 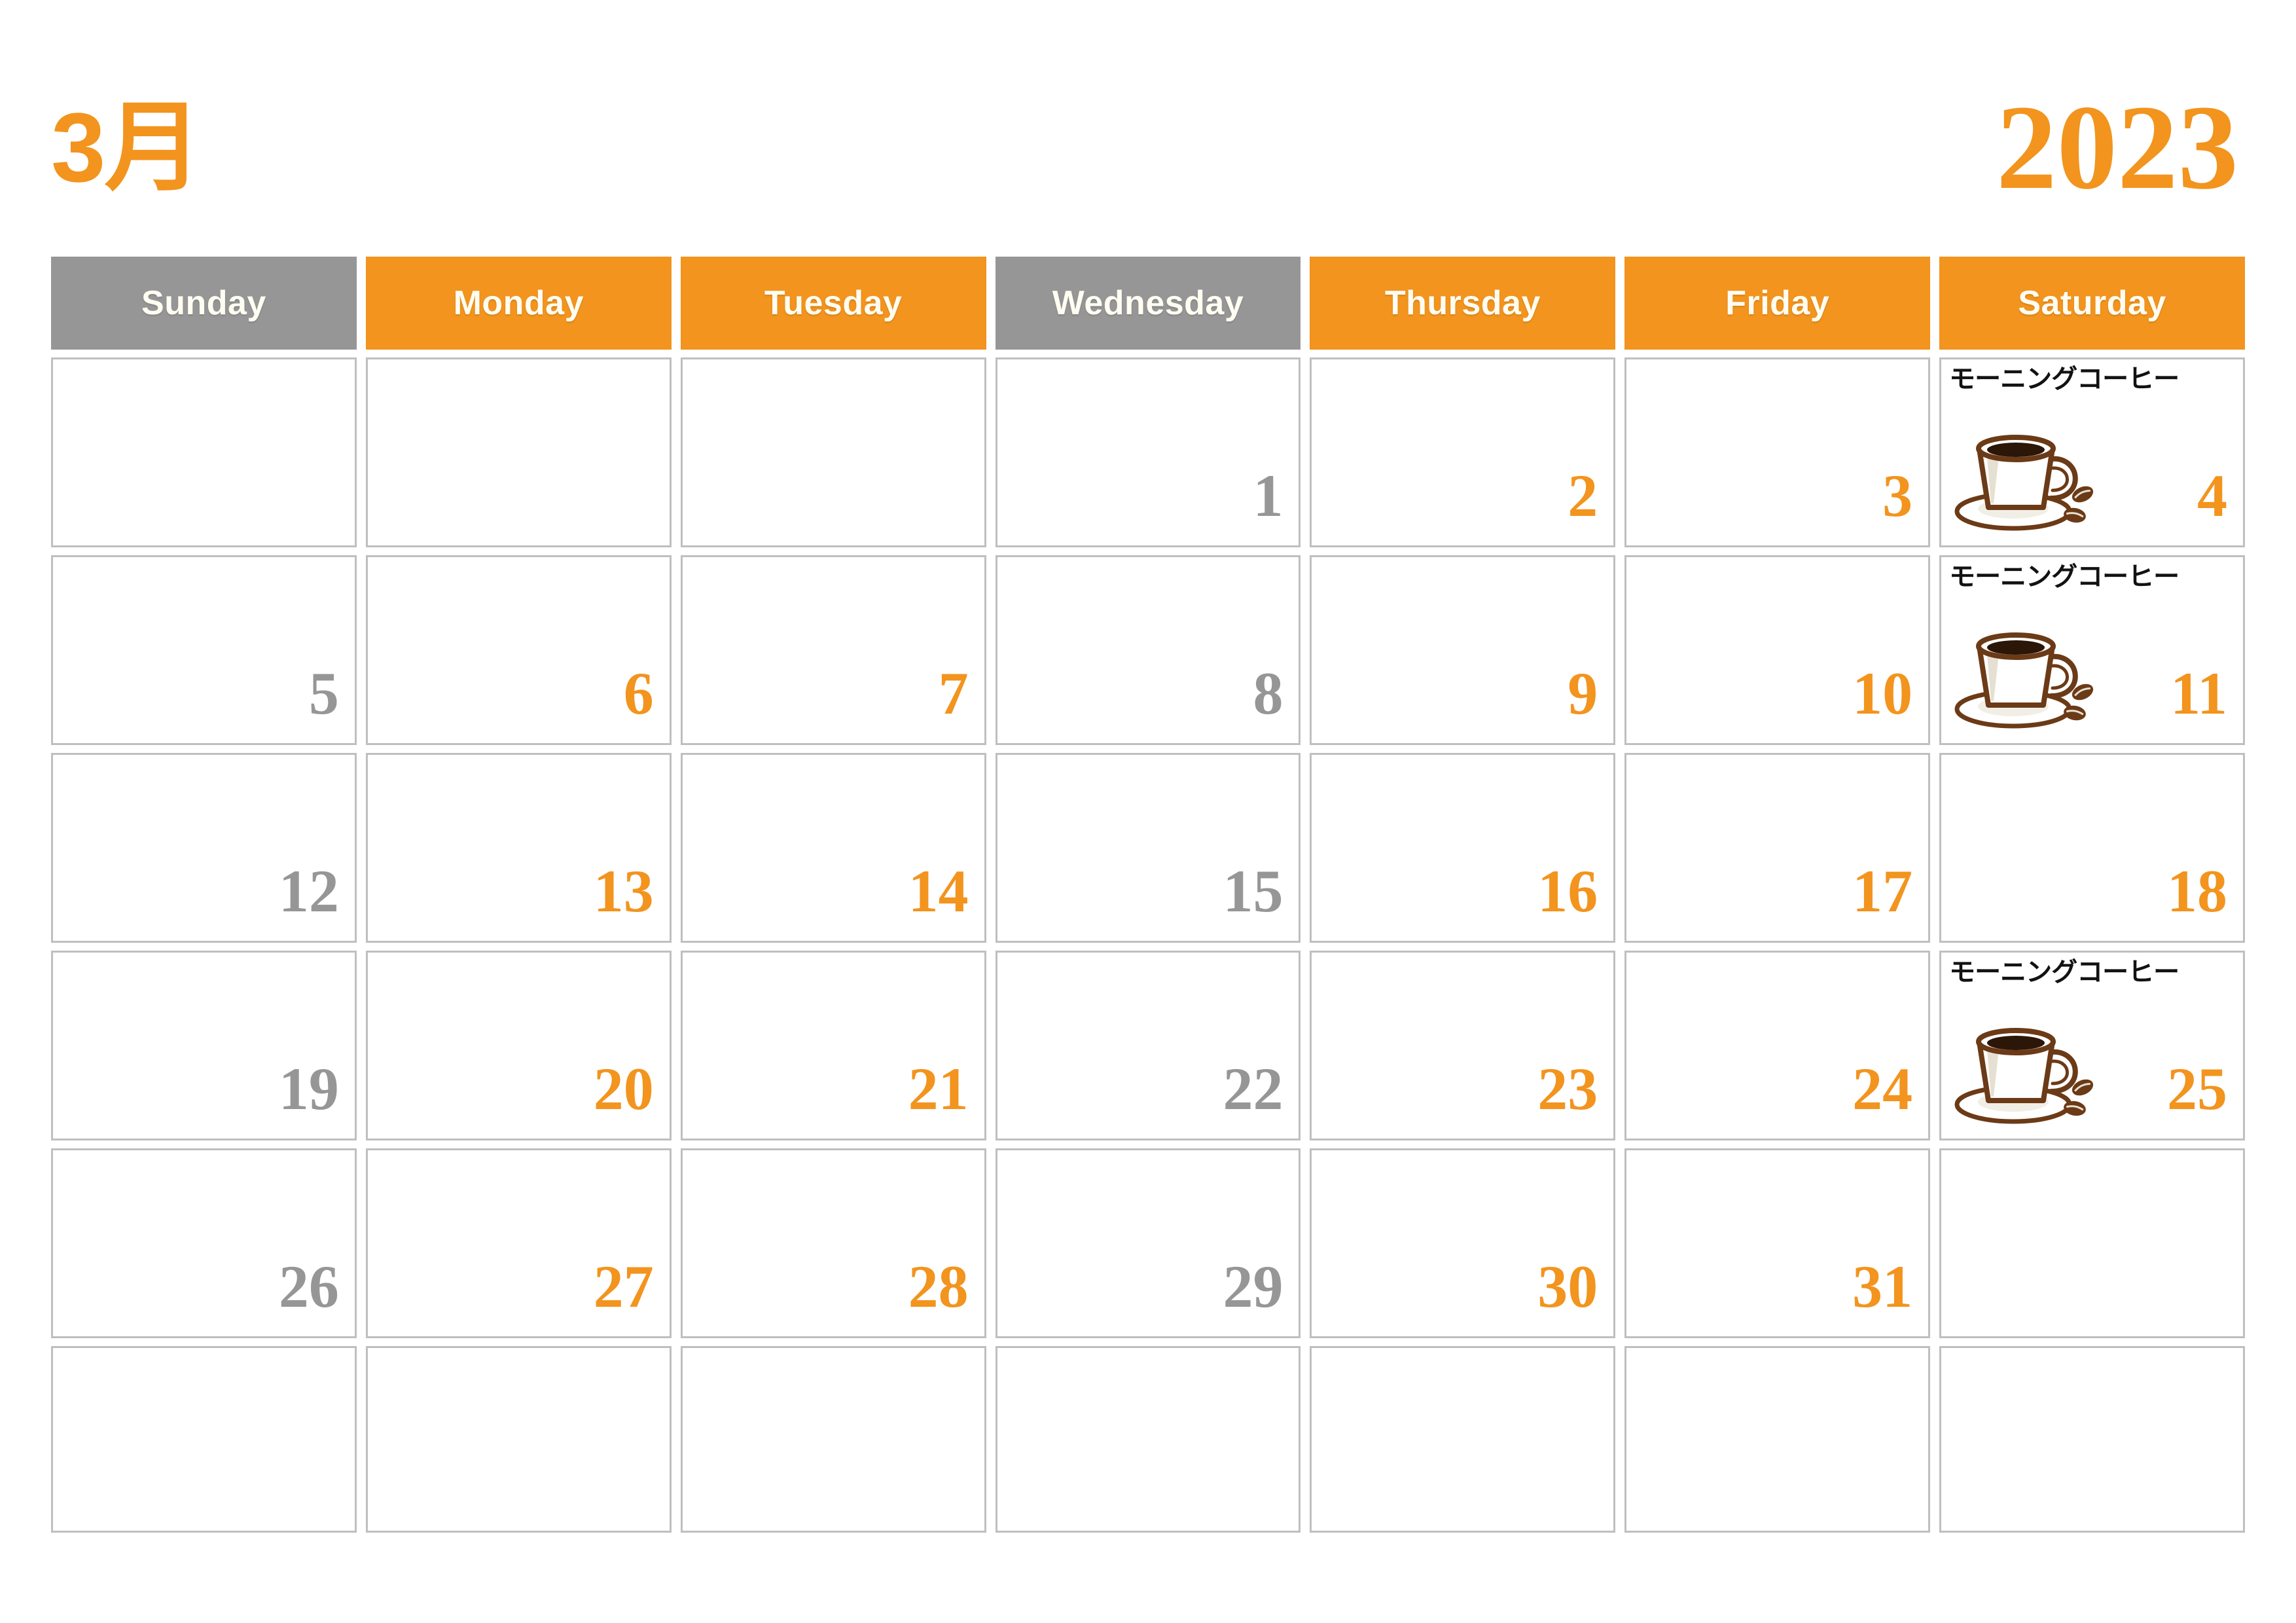 What do you see at coordinates (623, 1088) in the screenshot?
I see `day-number: 20` at bounding box center [623, 1088].